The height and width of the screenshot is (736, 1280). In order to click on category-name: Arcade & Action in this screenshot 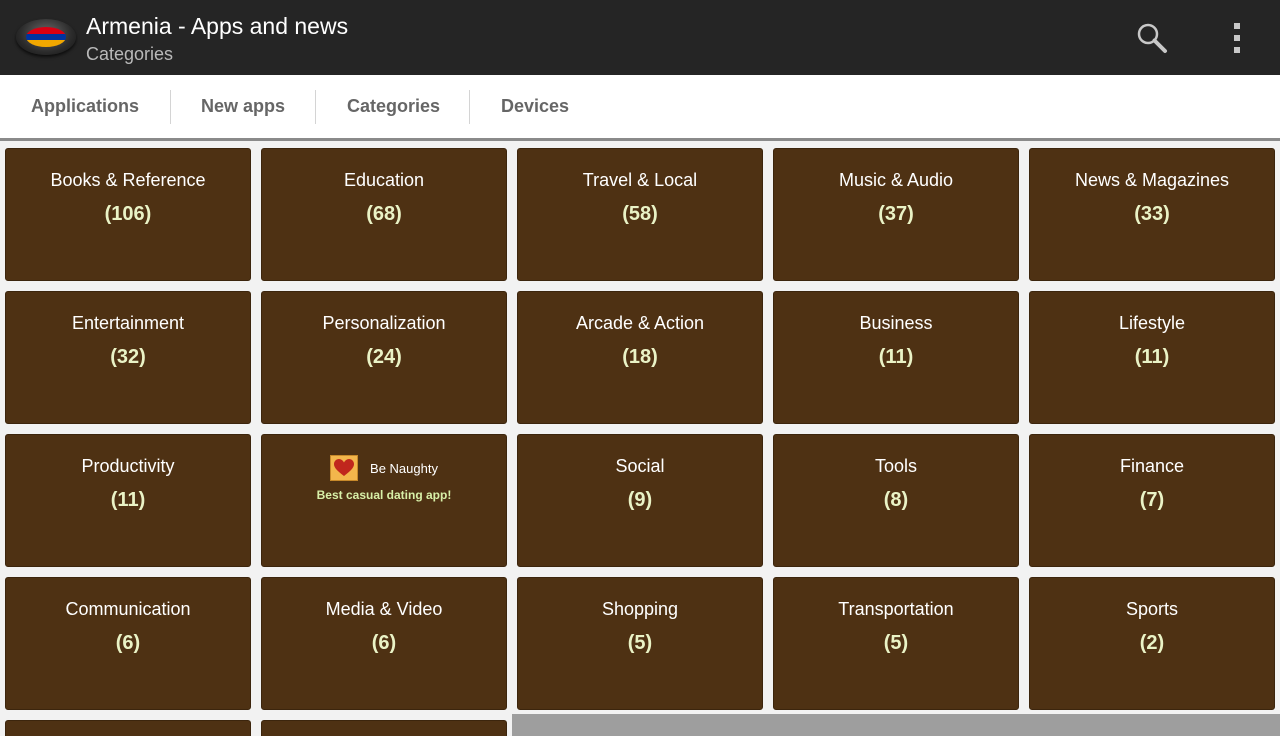, I will do `click(640, 323)`.